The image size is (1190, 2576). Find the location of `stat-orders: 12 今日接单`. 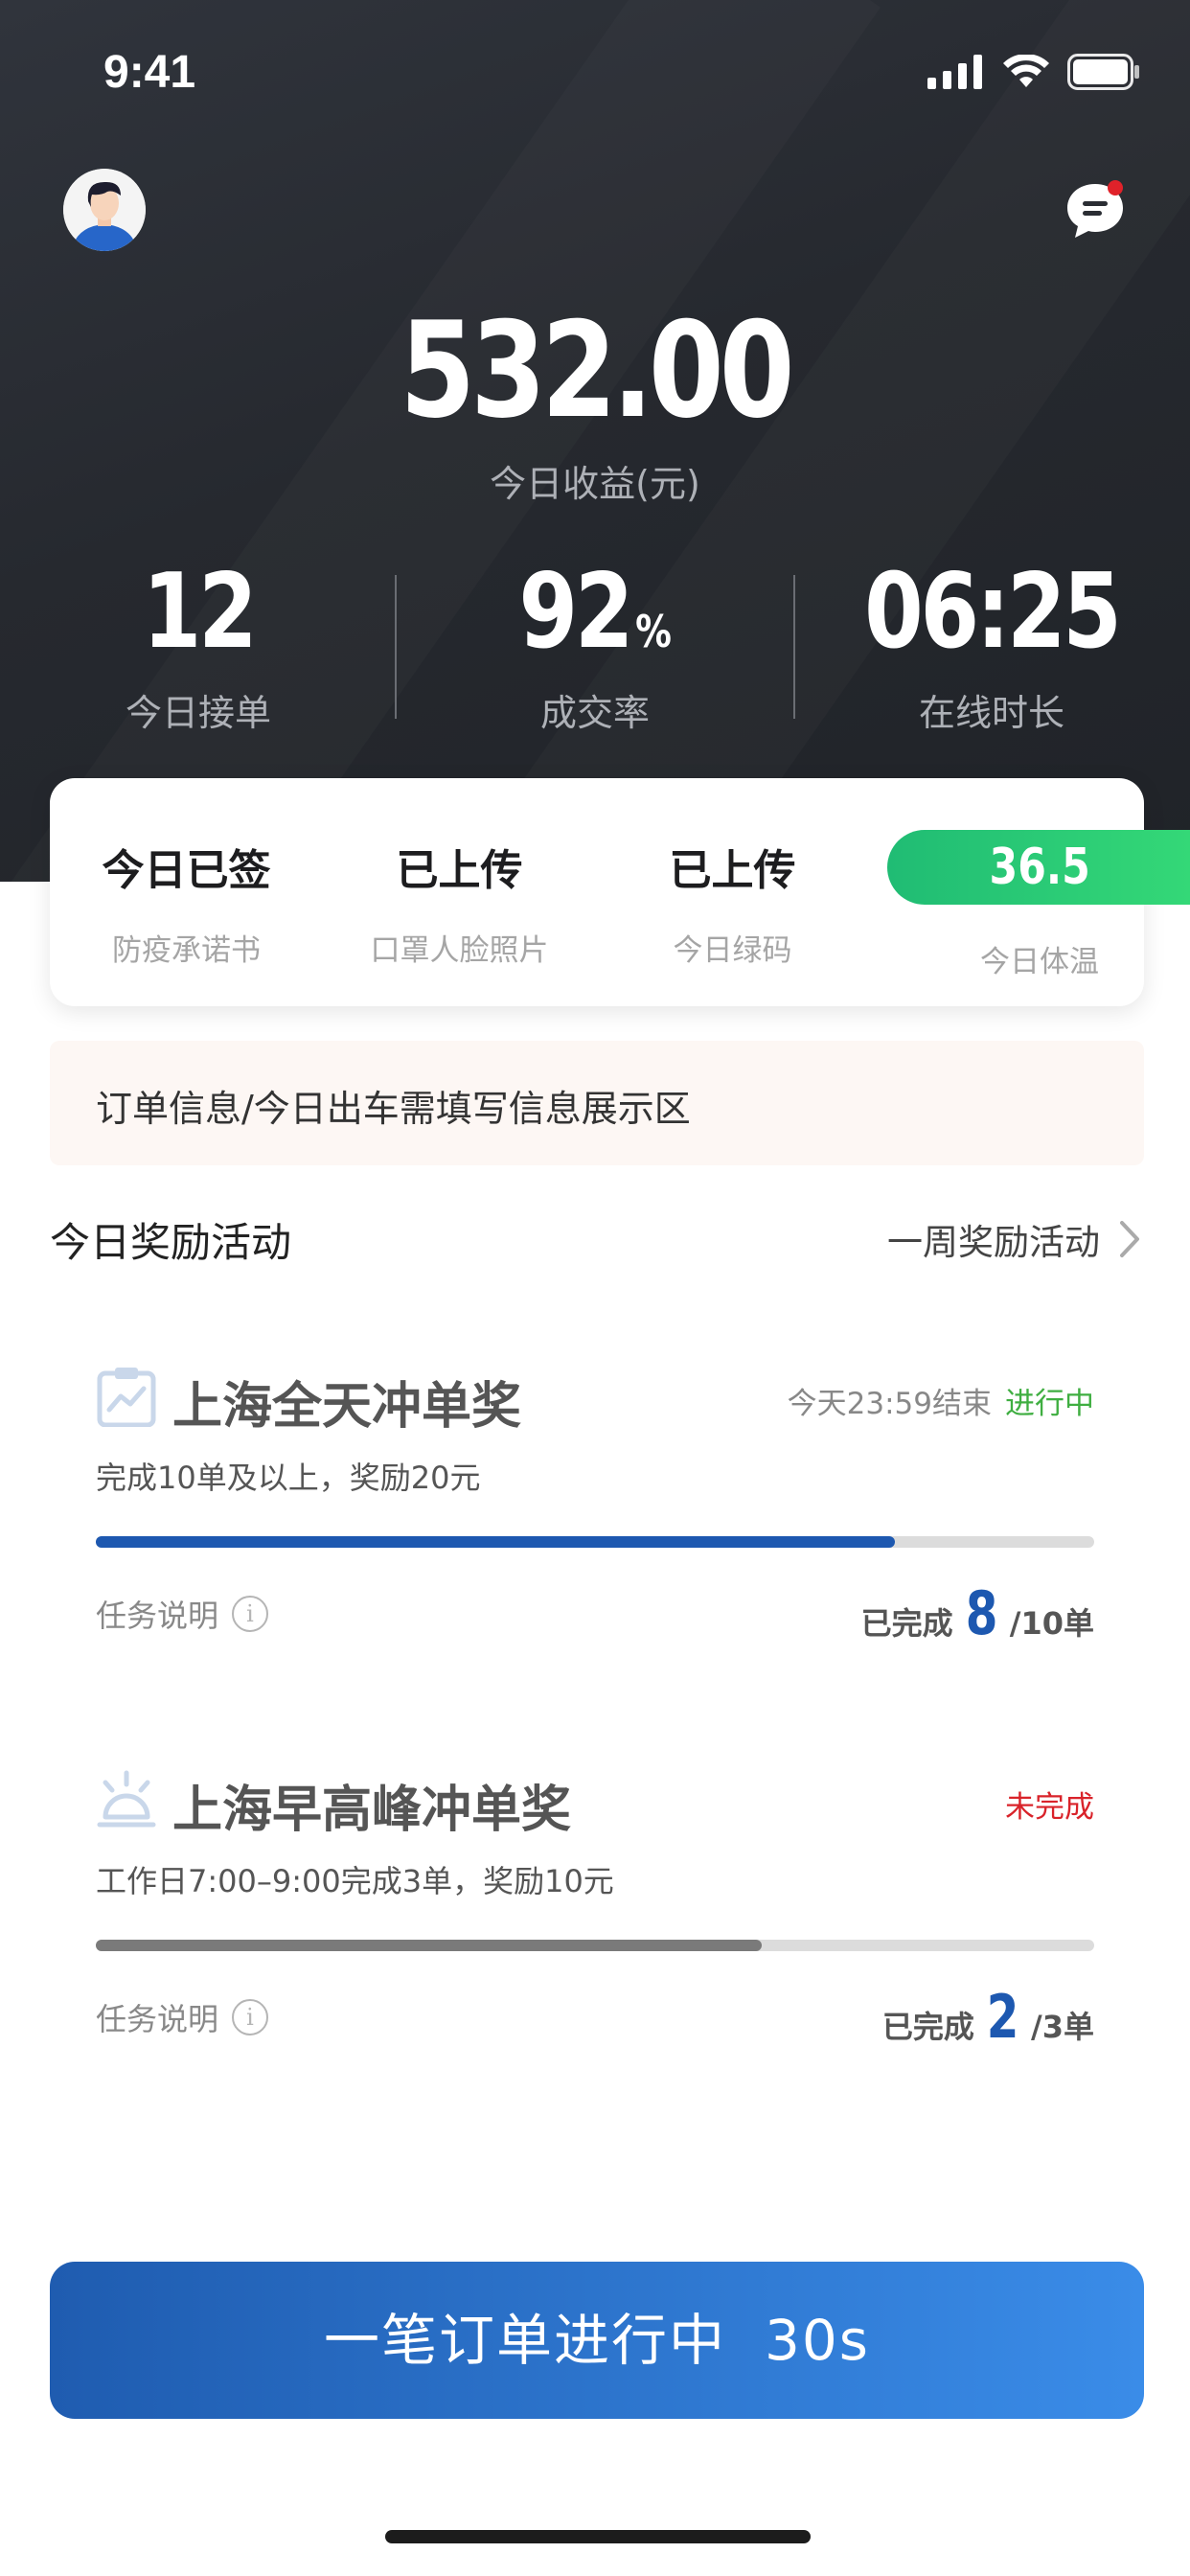

stat-orders: 12 今日接单 is located at coordinates (199, 648).